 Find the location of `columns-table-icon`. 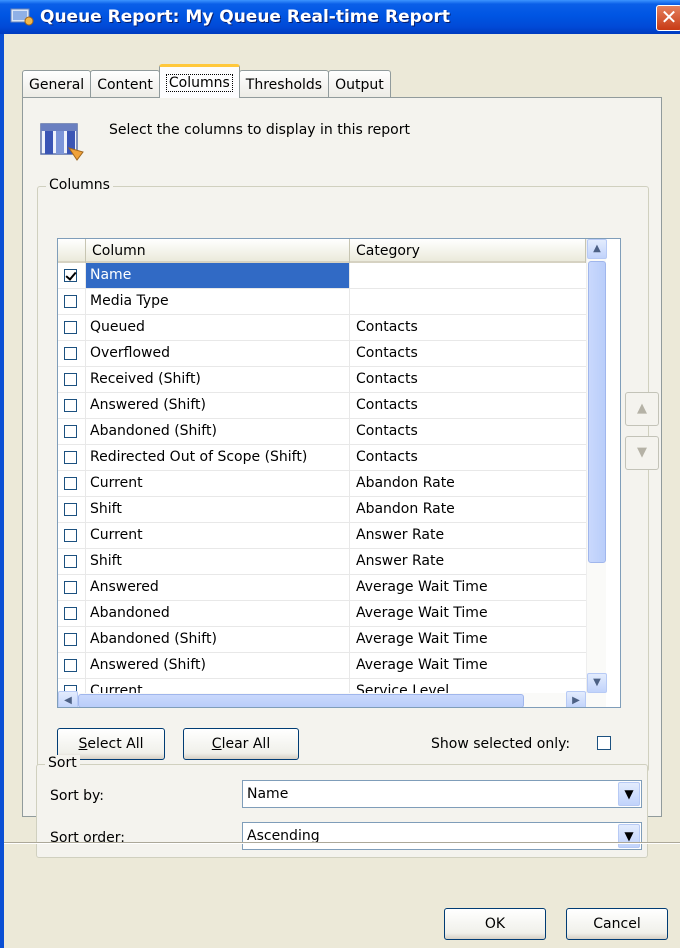

columns-table-icon is located at coordinates (62, 142).